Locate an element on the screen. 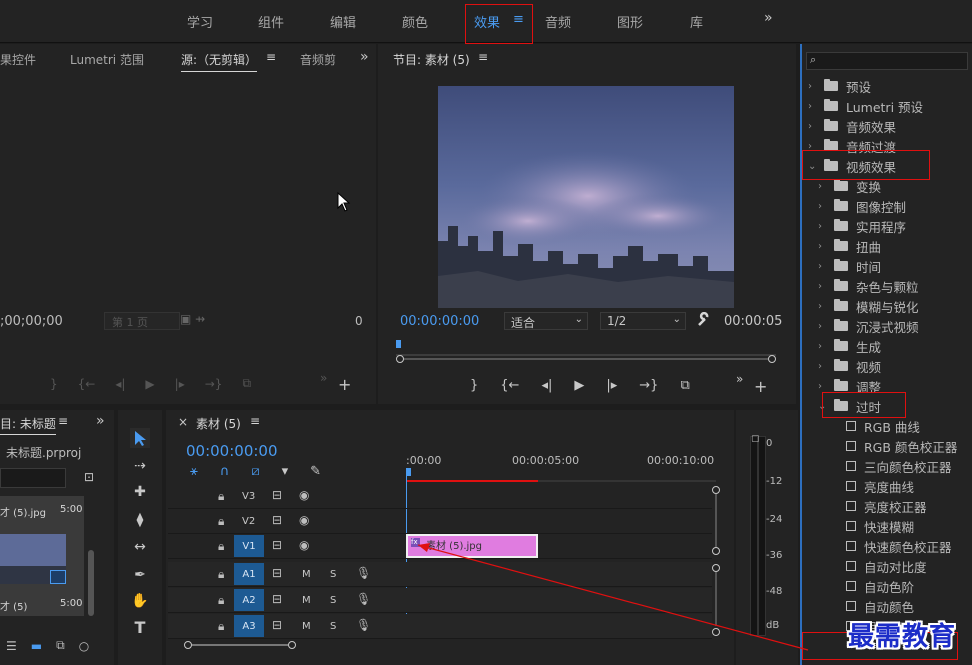 Image resolution: width=972 pixels, height=665 pixels. workspace-tab-editing: 编辑 is located at coordinates (343, 21).